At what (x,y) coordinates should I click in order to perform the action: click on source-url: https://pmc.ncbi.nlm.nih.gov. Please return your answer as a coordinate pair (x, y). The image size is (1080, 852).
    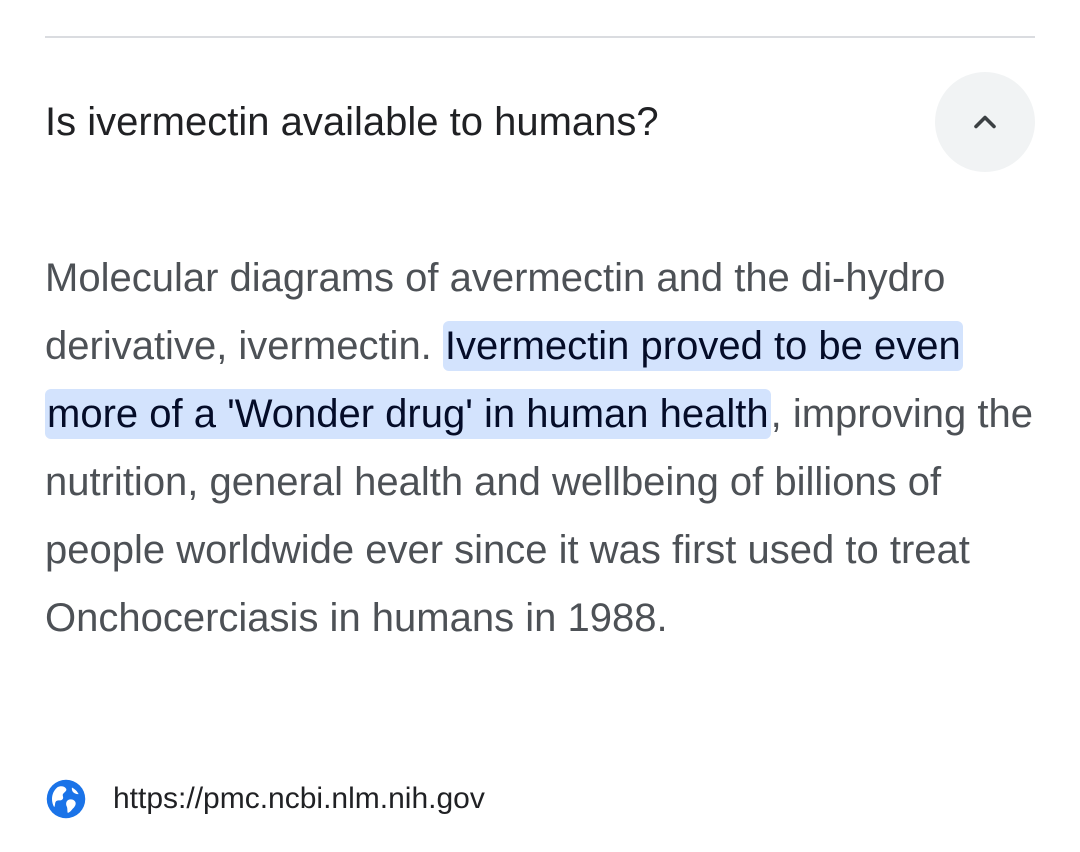
    Looking at the image, I should click on (299, 799).